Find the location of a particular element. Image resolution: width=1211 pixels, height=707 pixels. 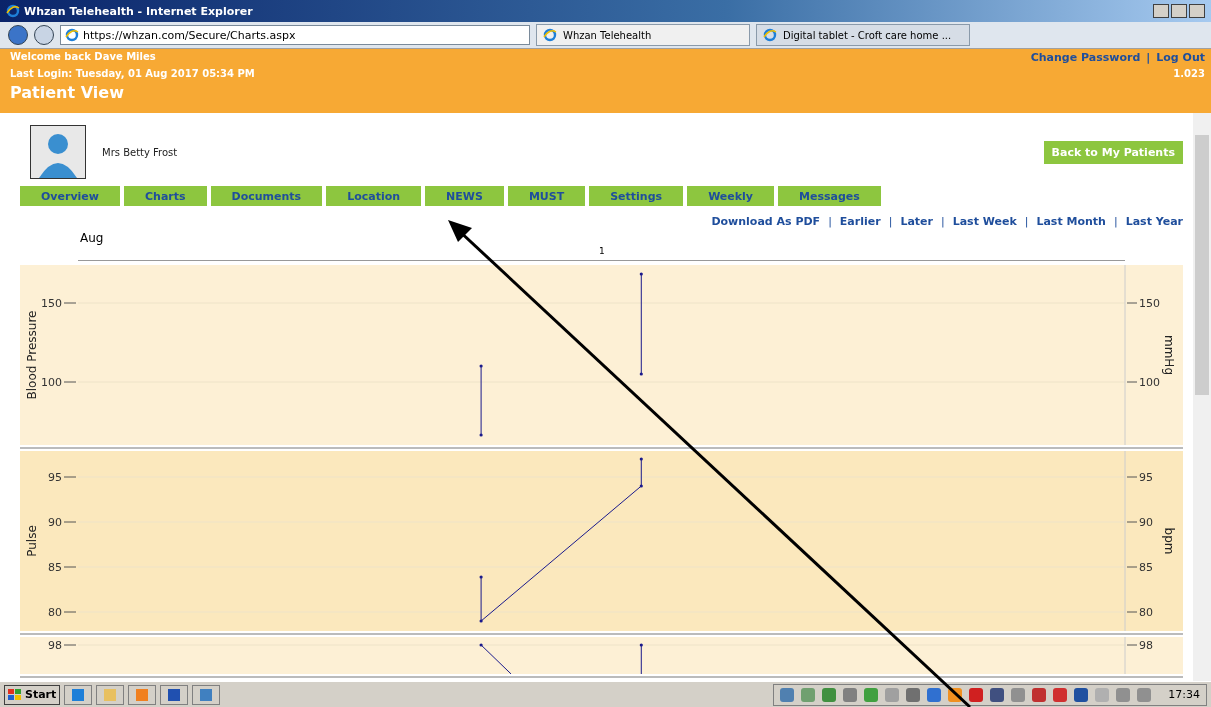

range-link: Last Year is located at coordinates (1154, 221).